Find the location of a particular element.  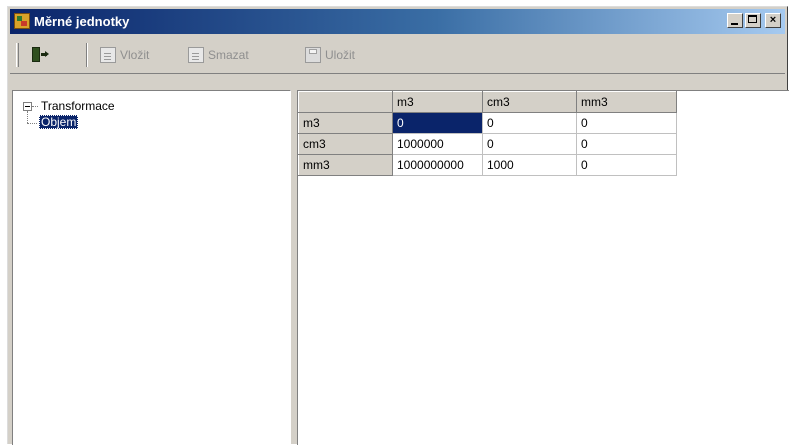

save-disk-icon is located at coordinates (313, 55).